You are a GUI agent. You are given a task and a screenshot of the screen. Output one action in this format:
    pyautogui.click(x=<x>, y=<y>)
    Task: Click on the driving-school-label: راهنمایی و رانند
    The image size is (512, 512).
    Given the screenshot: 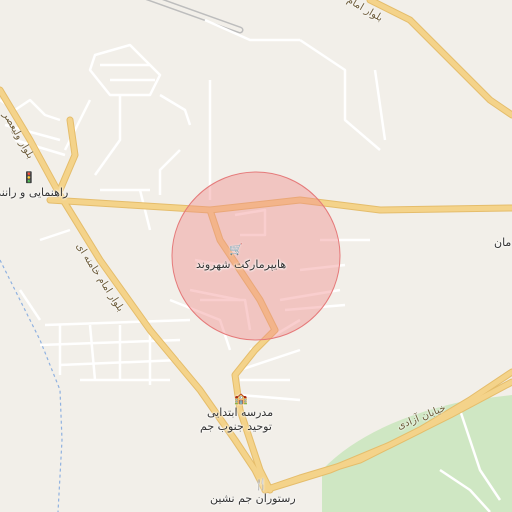 What is the action you would take?
    pyautogui.click(x=34, y=192)
    